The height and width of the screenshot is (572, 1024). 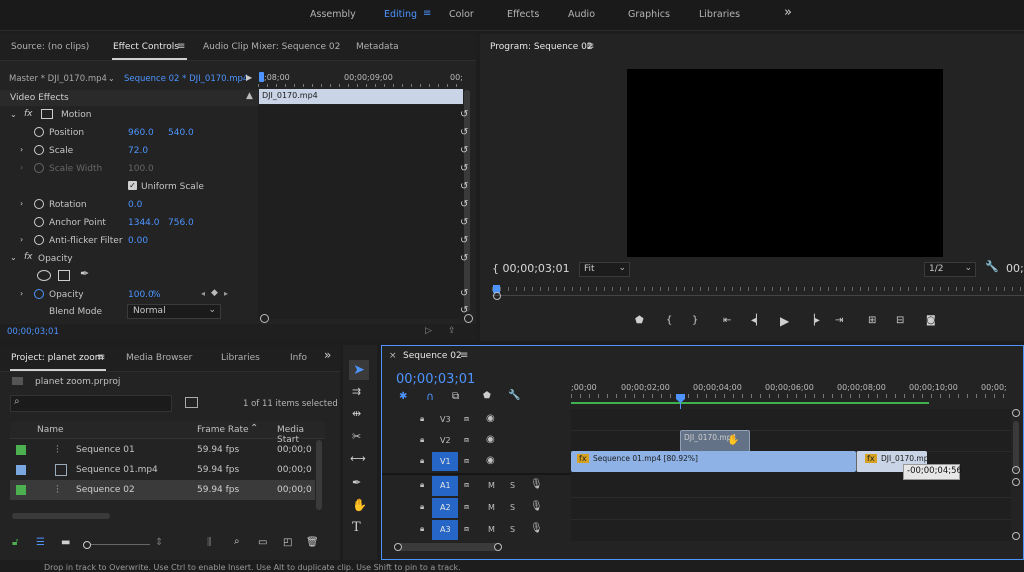 I want to click on pen-mask-icon: ✒, so click(x=84, y=273).